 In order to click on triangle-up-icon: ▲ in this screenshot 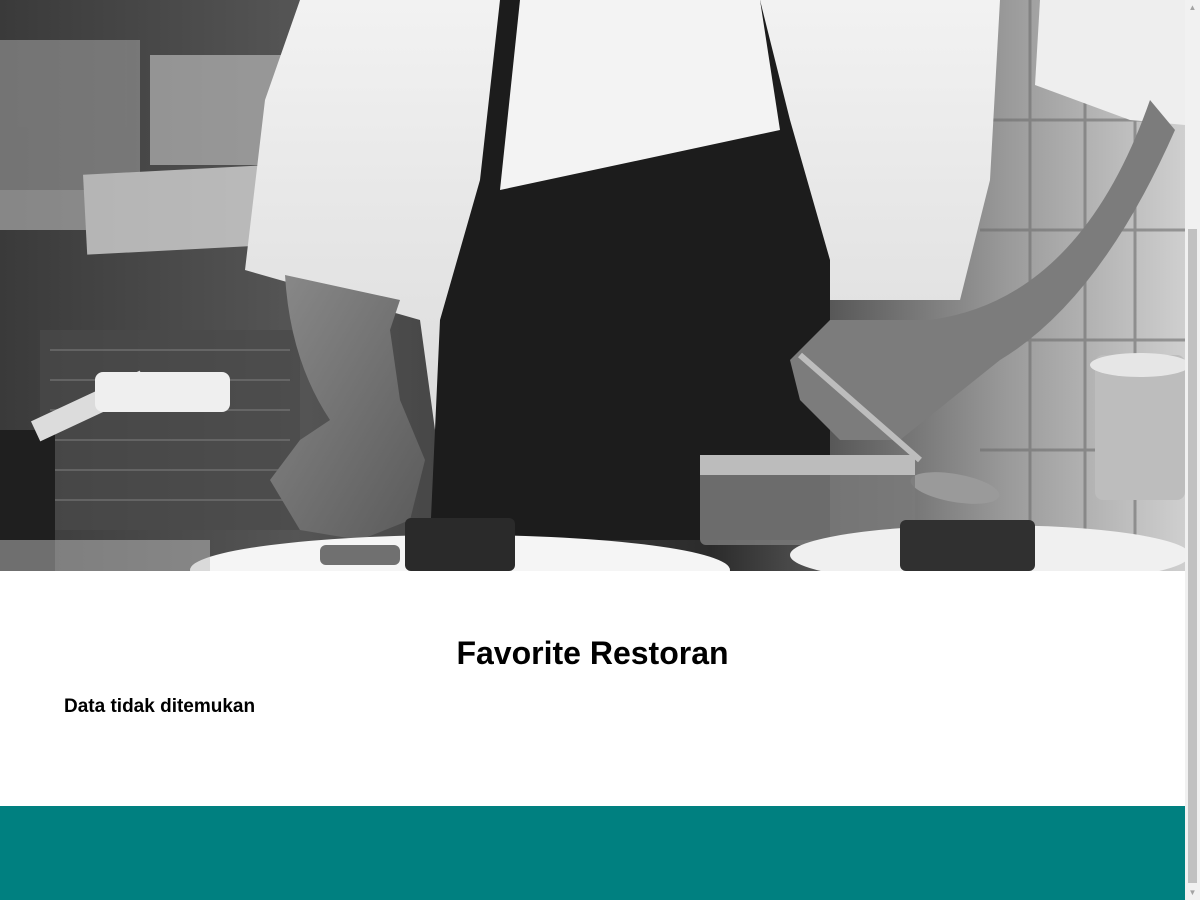, I will do `click(1192, 7)`.